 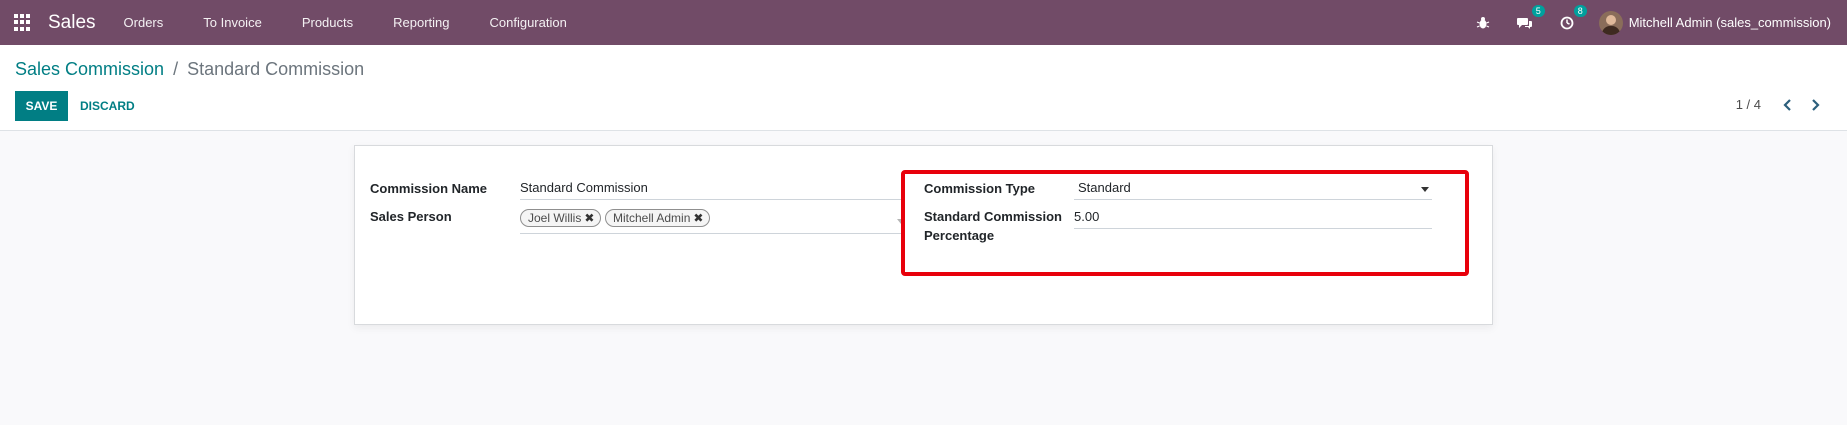 I want to click on sales-person-field: Joel Willis ✖ Mitchell Admin ✖, so click(x=712, y=221).